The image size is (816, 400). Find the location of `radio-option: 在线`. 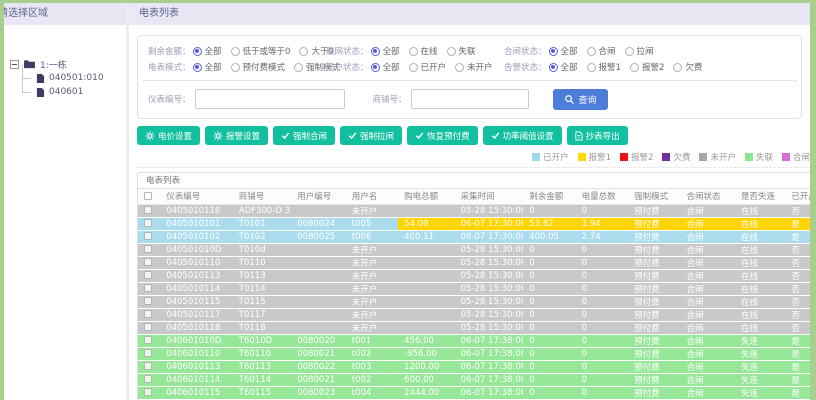

radio-option: 在线 is located at coordinates (423, 51).